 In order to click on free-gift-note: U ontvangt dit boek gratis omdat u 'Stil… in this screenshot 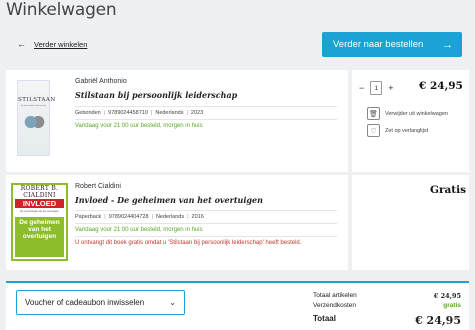, I will do `click(188, 243)`.